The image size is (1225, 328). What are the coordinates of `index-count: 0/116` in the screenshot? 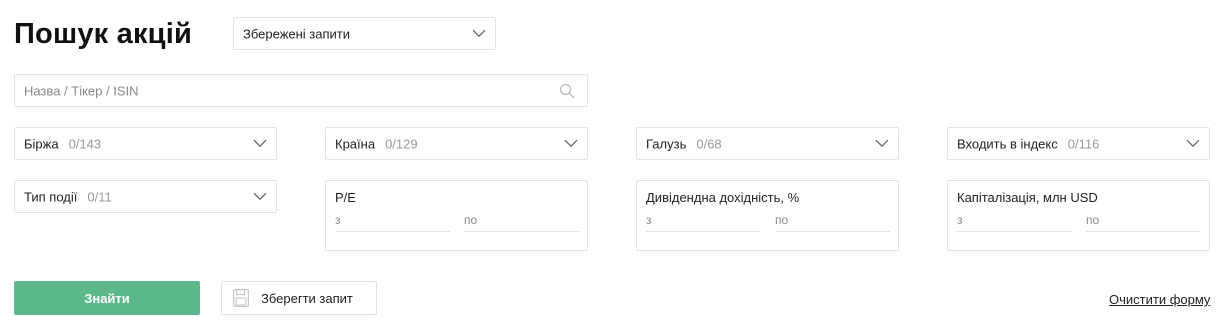 It's located at (1083, 143).